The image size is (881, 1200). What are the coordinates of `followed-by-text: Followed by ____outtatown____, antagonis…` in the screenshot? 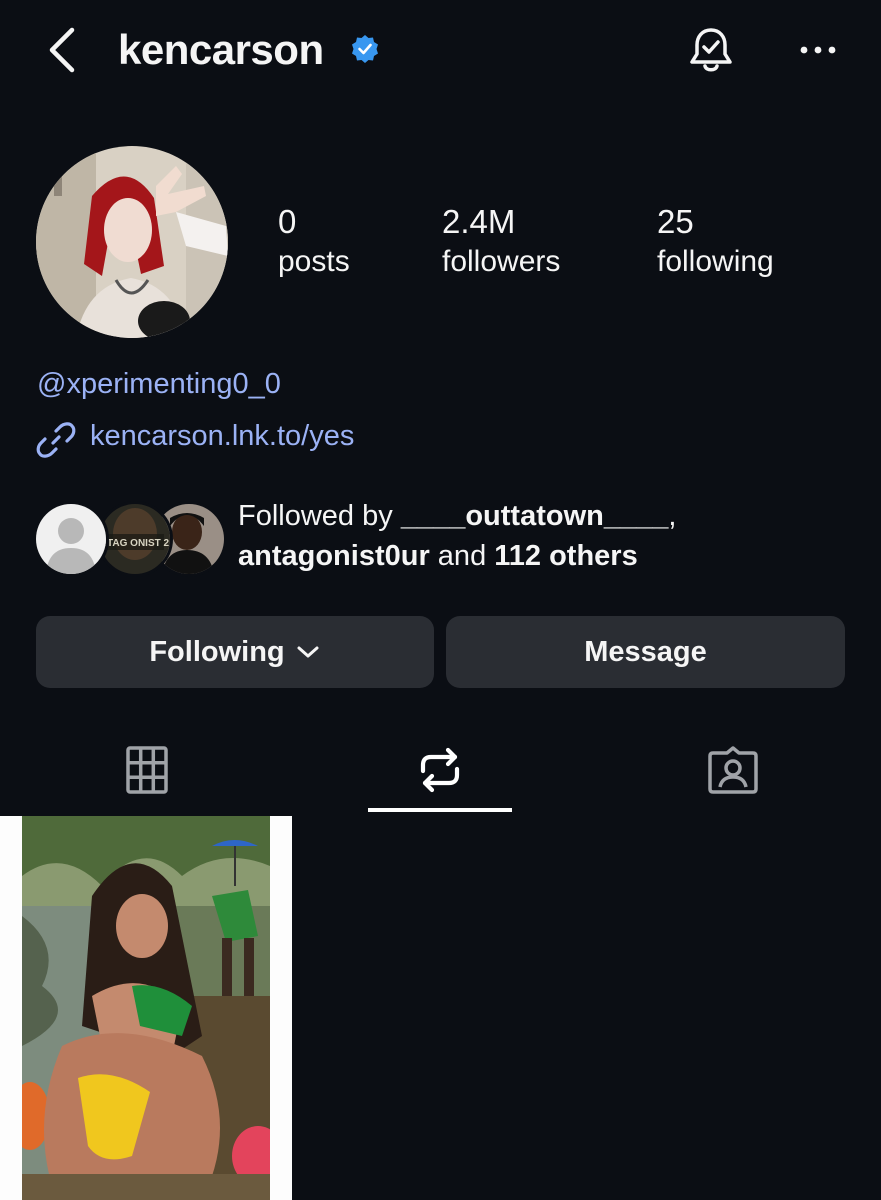 It's located at (457, 536).